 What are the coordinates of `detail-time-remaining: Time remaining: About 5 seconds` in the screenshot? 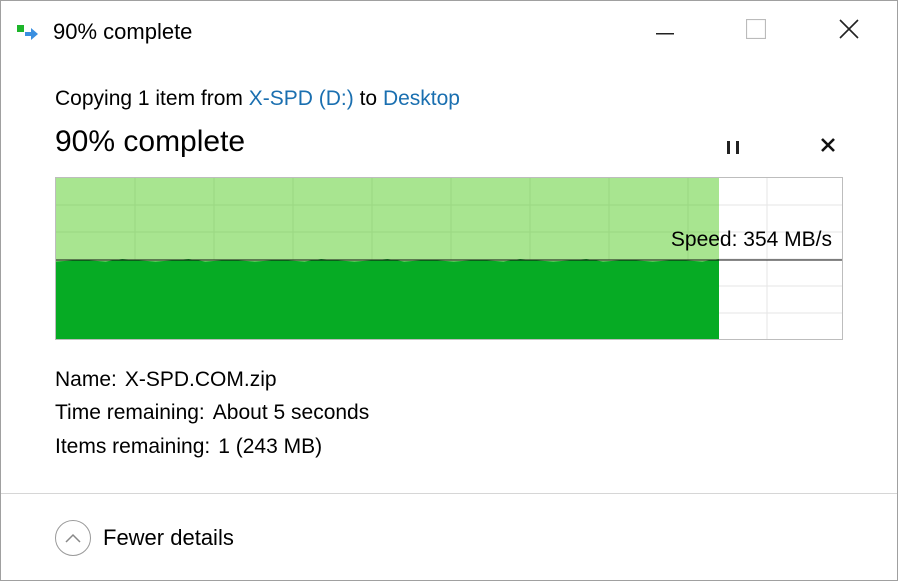 It's located at (212, 413).